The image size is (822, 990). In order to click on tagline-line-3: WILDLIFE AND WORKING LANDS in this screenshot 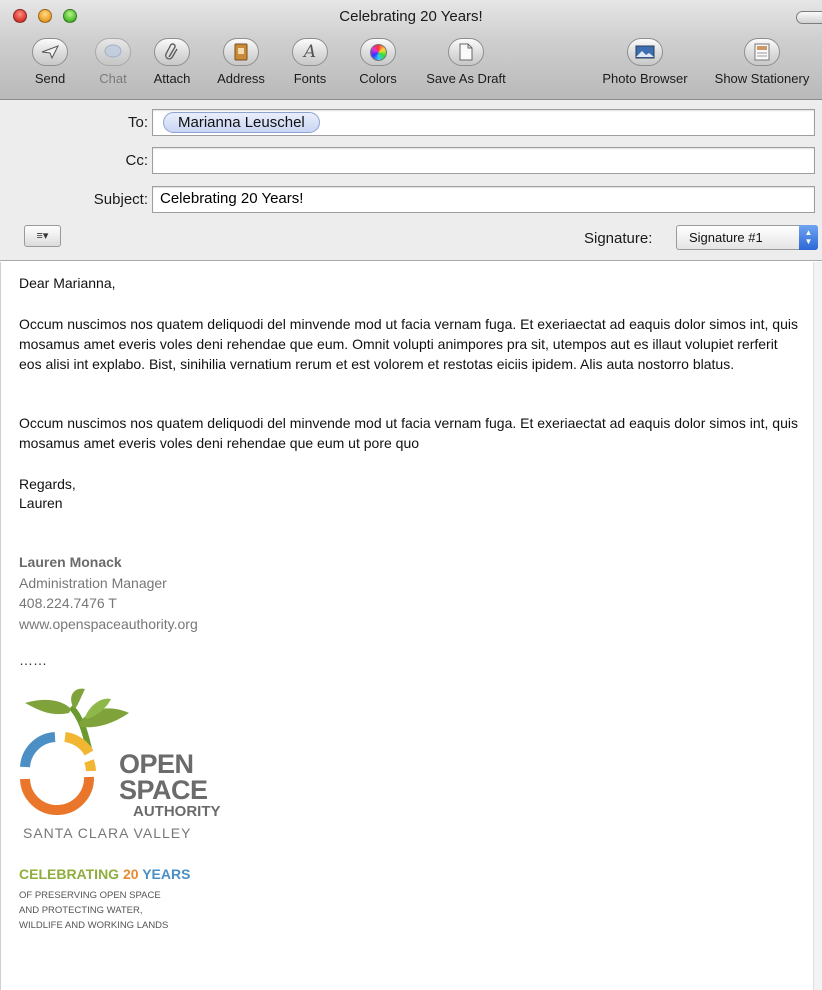, I will do `click(94, 925)`.